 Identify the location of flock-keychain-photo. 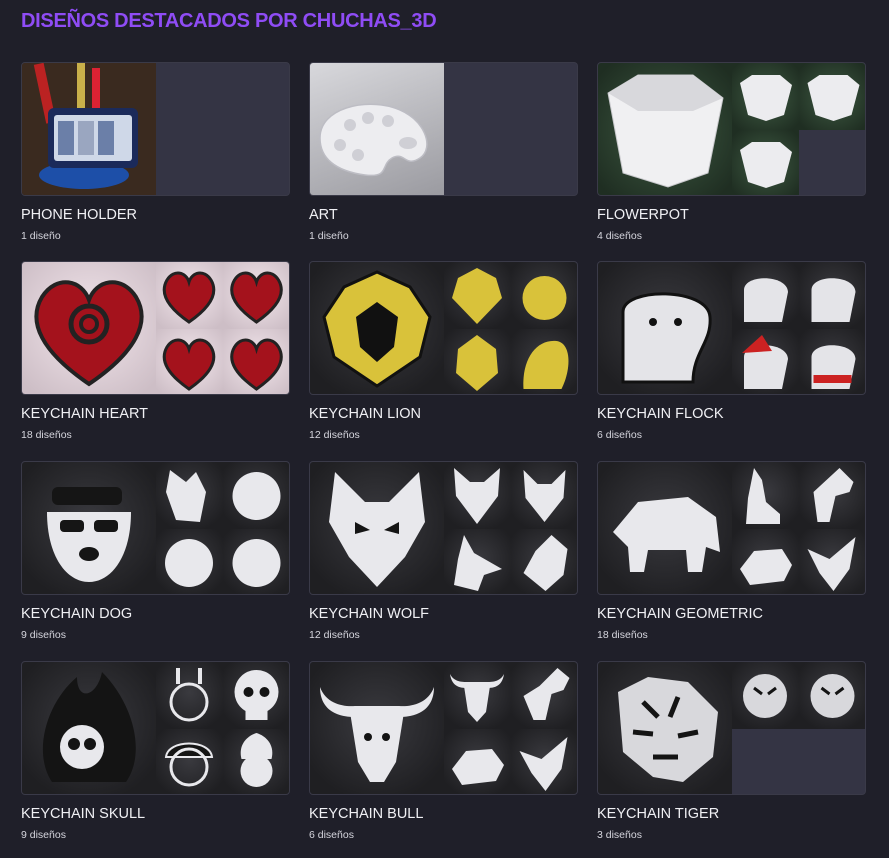
(665, 328).